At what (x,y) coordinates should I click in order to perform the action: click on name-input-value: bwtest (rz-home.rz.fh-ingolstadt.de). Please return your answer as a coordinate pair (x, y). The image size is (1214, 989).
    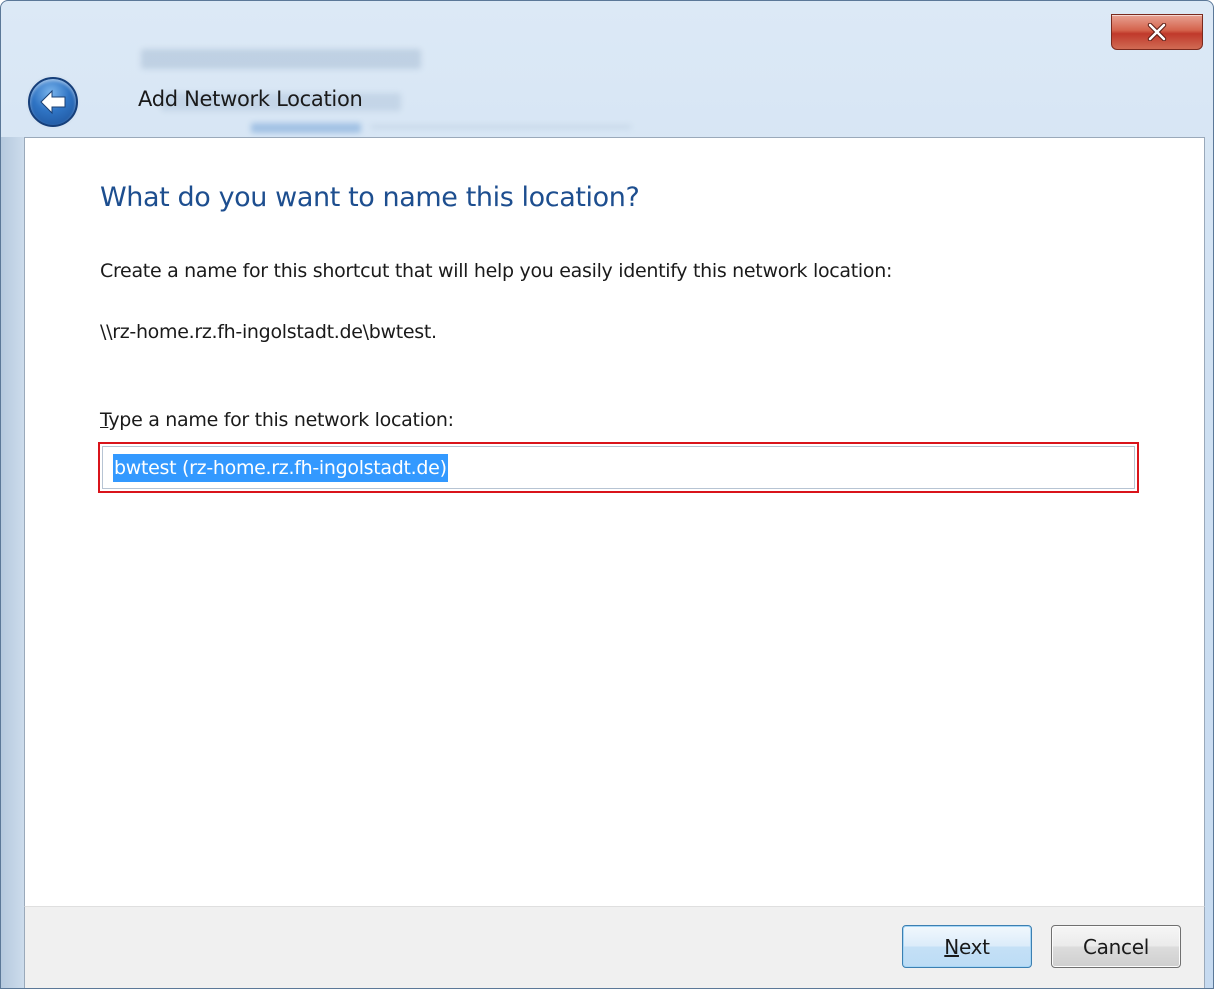
    Looking at the image, I should click on (280, 467).